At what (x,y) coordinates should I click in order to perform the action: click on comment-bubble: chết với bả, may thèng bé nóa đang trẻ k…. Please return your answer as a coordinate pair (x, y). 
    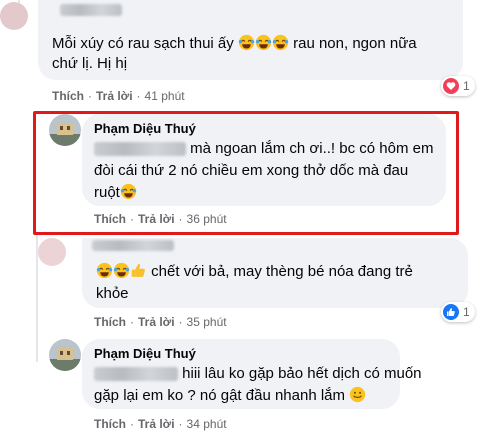
    Looking at the image, I should click on (275, 273).